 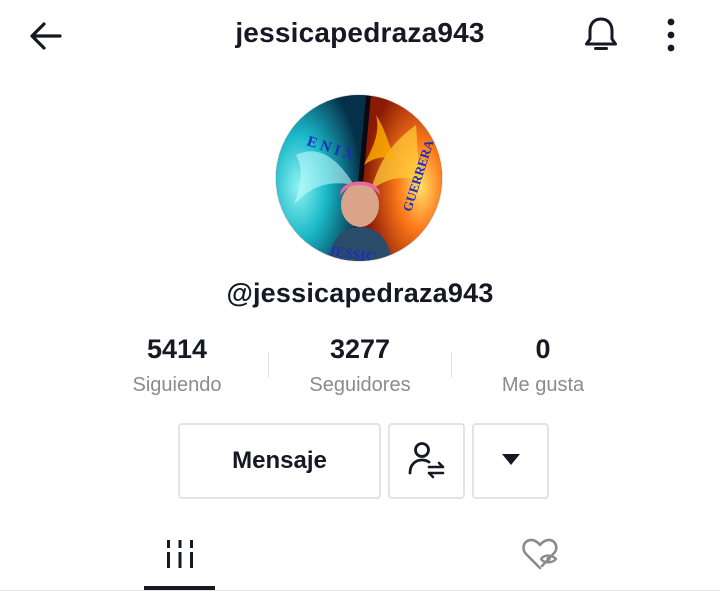 I want to click on more-options-button, so click(x=510, y=461).